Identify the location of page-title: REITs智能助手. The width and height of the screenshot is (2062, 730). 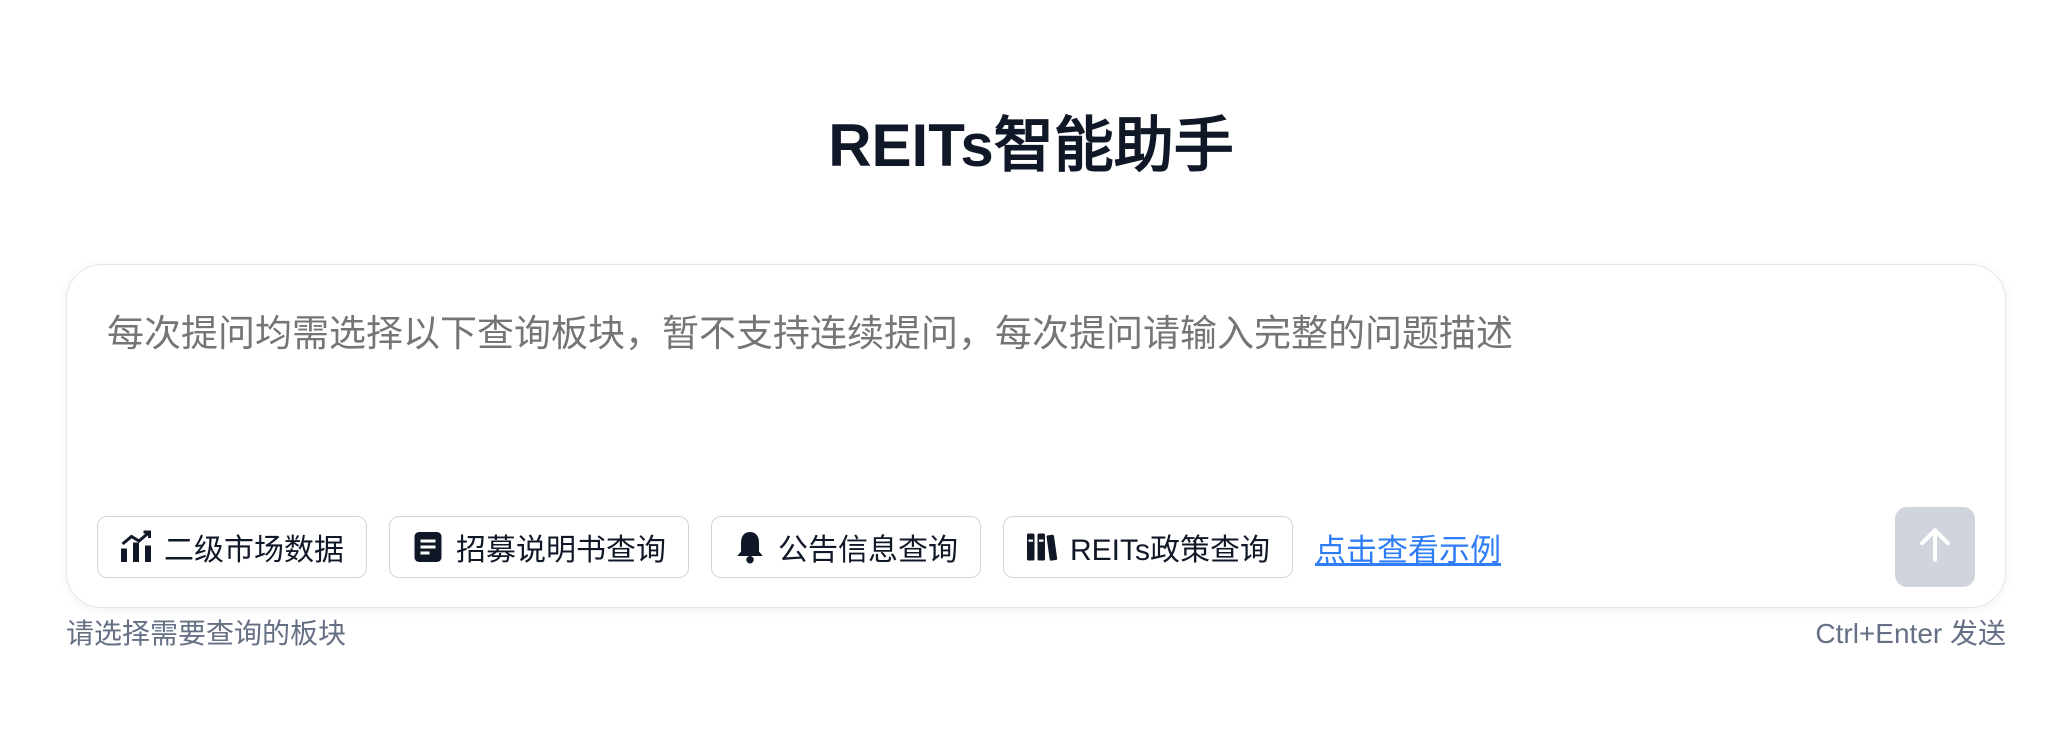
(1031, 145).